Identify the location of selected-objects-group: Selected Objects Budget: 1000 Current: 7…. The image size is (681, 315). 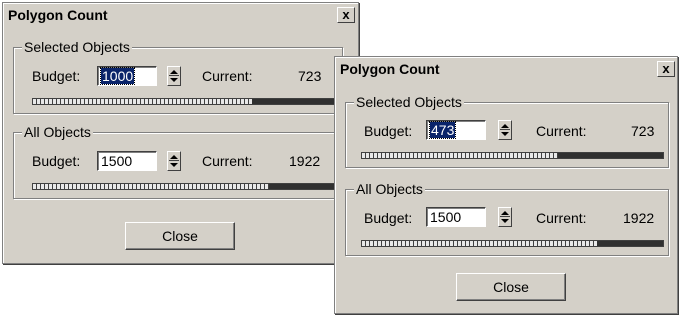
(178, 76).